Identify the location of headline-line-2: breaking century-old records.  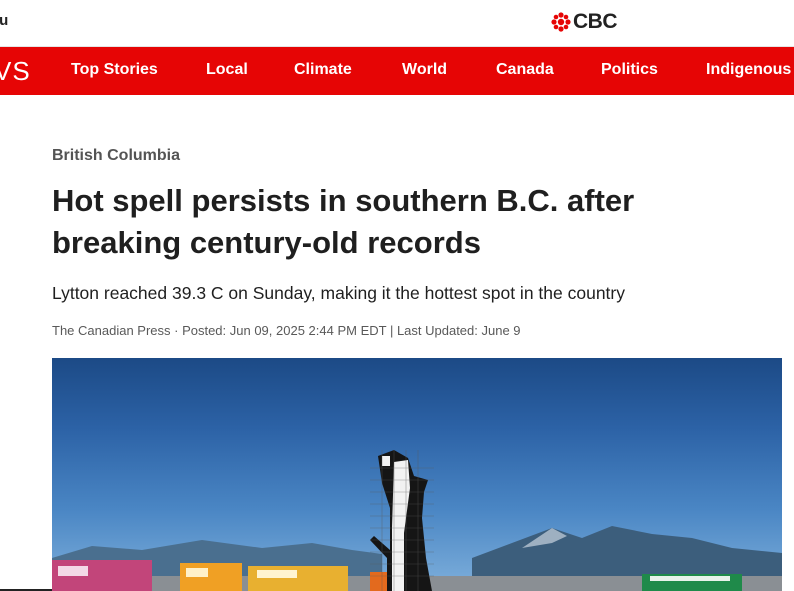
(266, 242).